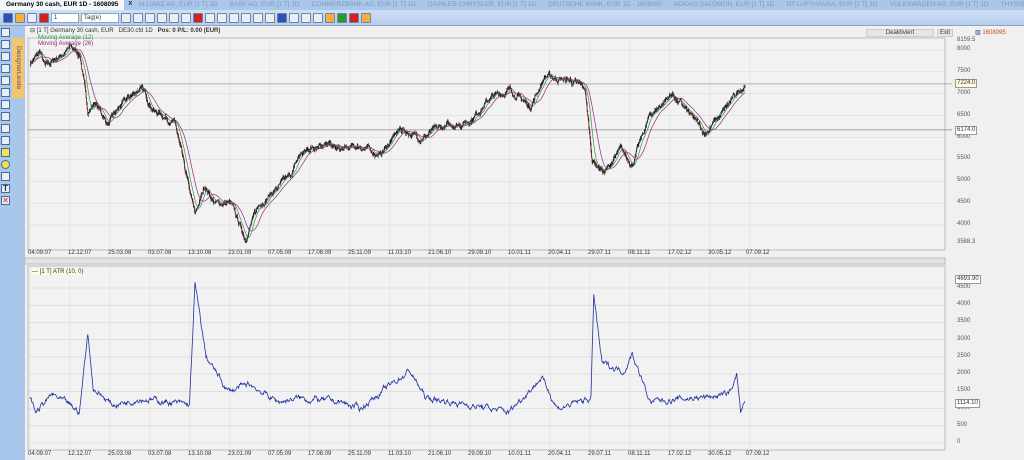 The height and width of the screenshot is (460, 1024). What do you see at coordinates (964, 202) in the screenshot?
I see `price-axis-label: 4500` at bounding box center [964, 202].